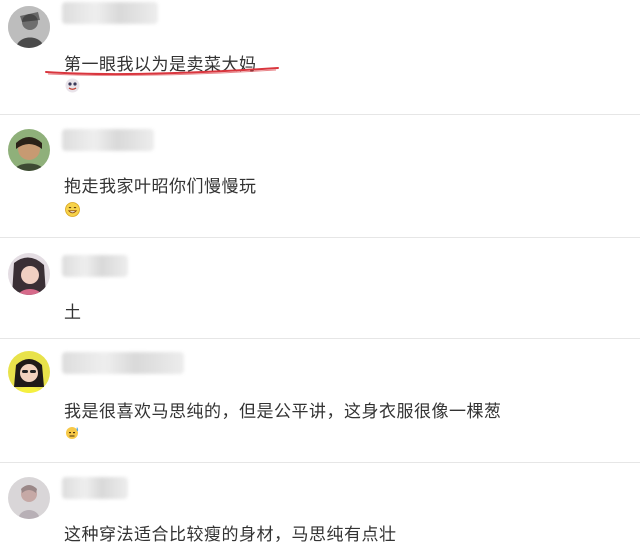 The image size is (640, 556). I want to click on comment-text: 土, so click(73, 313).